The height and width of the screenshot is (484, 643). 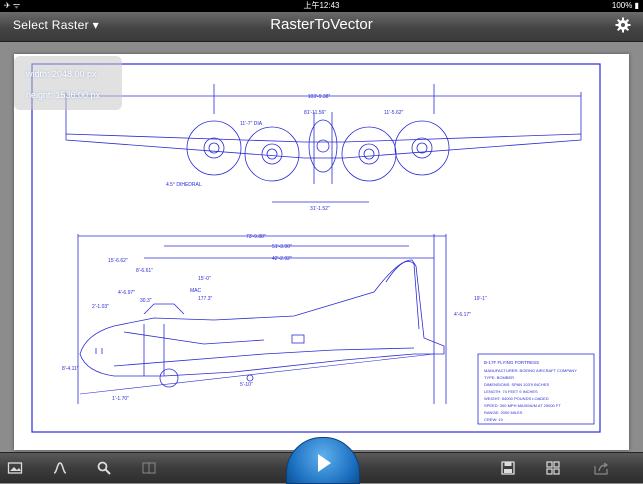 I want to click on dim-h4: 4'-6.17", so click(x=462, y=315).